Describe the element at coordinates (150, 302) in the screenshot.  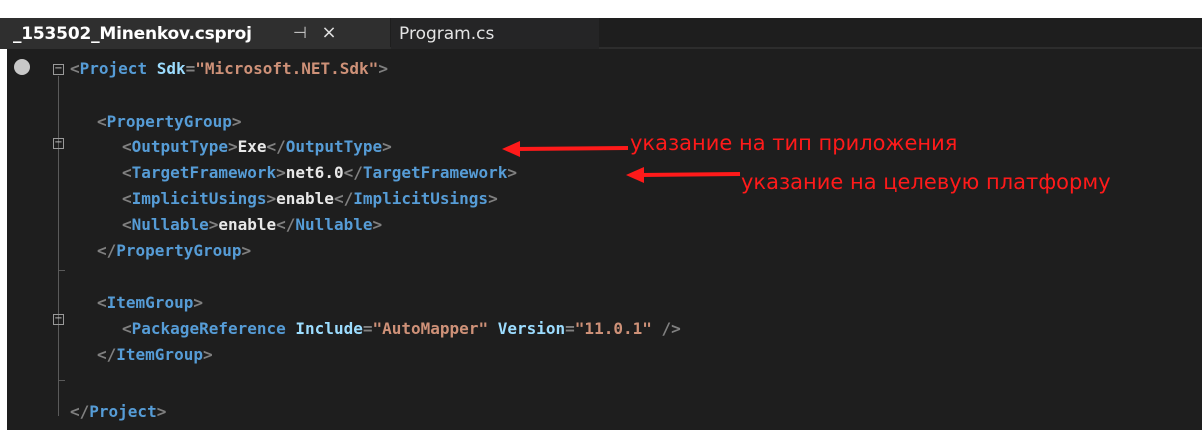
I see `code-line-itemgroup-open: <ItemGroup>` at that location.